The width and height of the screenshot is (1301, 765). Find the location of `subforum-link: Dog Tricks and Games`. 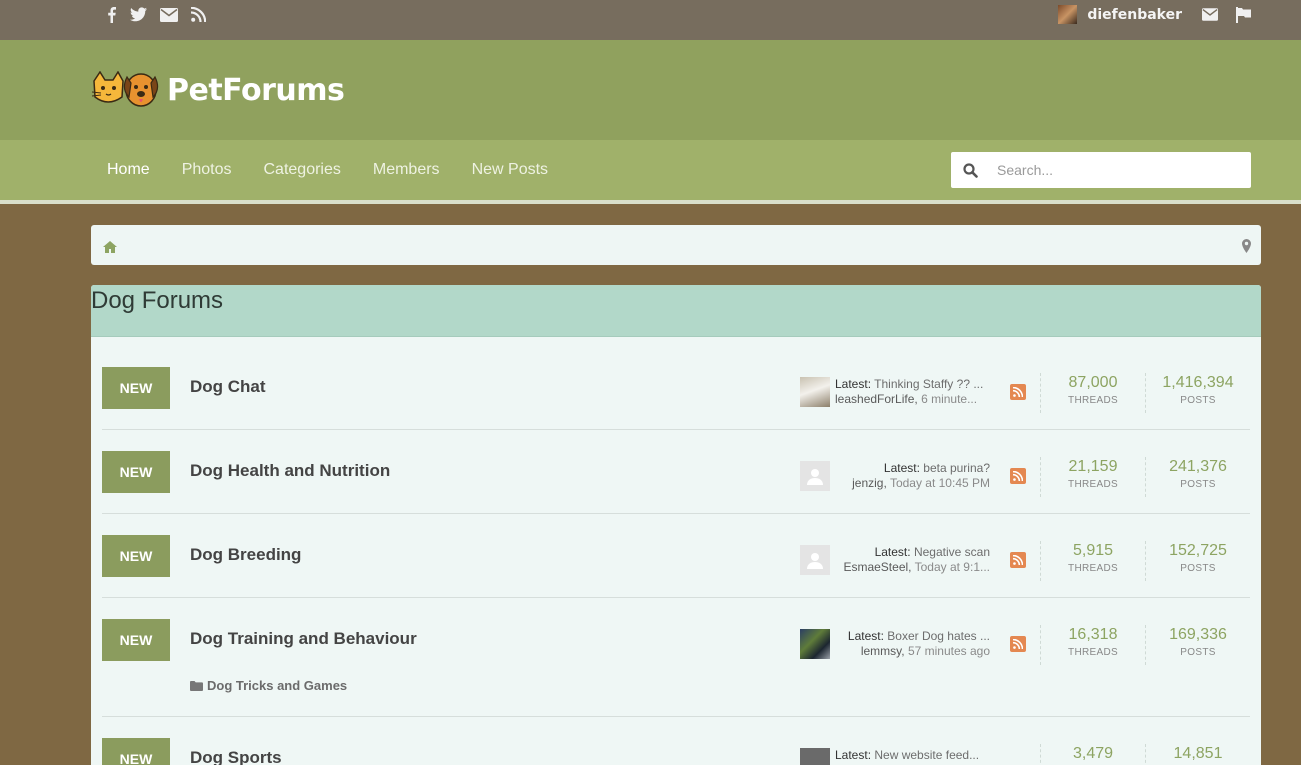

subforum-link: Dog Tricks and Games is located at coordinates (268, 685).